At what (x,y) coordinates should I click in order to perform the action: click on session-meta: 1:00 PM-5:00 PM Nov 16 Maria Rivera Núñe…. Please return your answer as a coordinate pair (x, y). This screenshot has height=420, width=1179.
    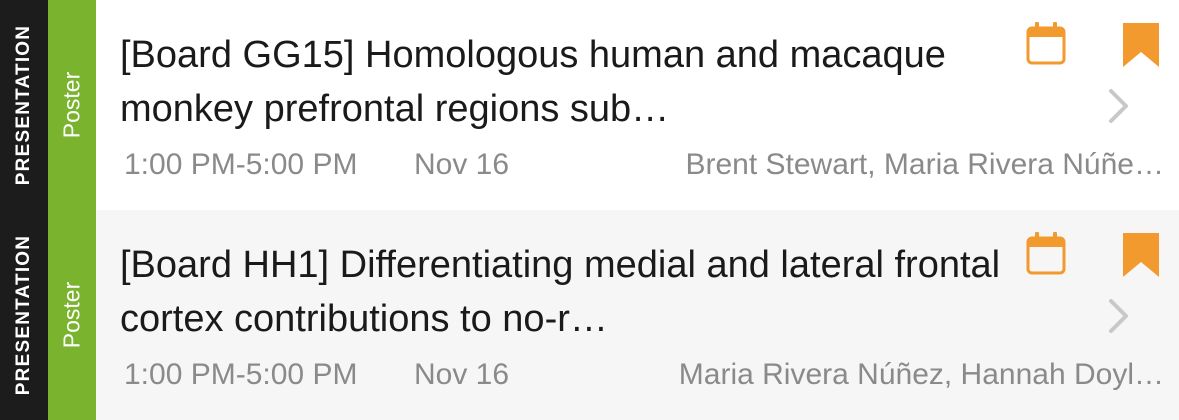
    Looking at the image, I should click on (644, 375).